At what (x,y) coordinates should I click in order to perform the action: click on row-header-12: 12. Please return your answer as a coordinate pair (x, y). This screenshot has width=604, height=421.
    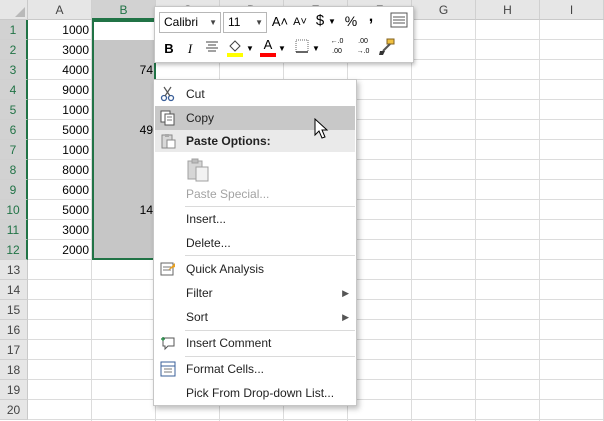
    Looking at the image, I should click on (14, 250).